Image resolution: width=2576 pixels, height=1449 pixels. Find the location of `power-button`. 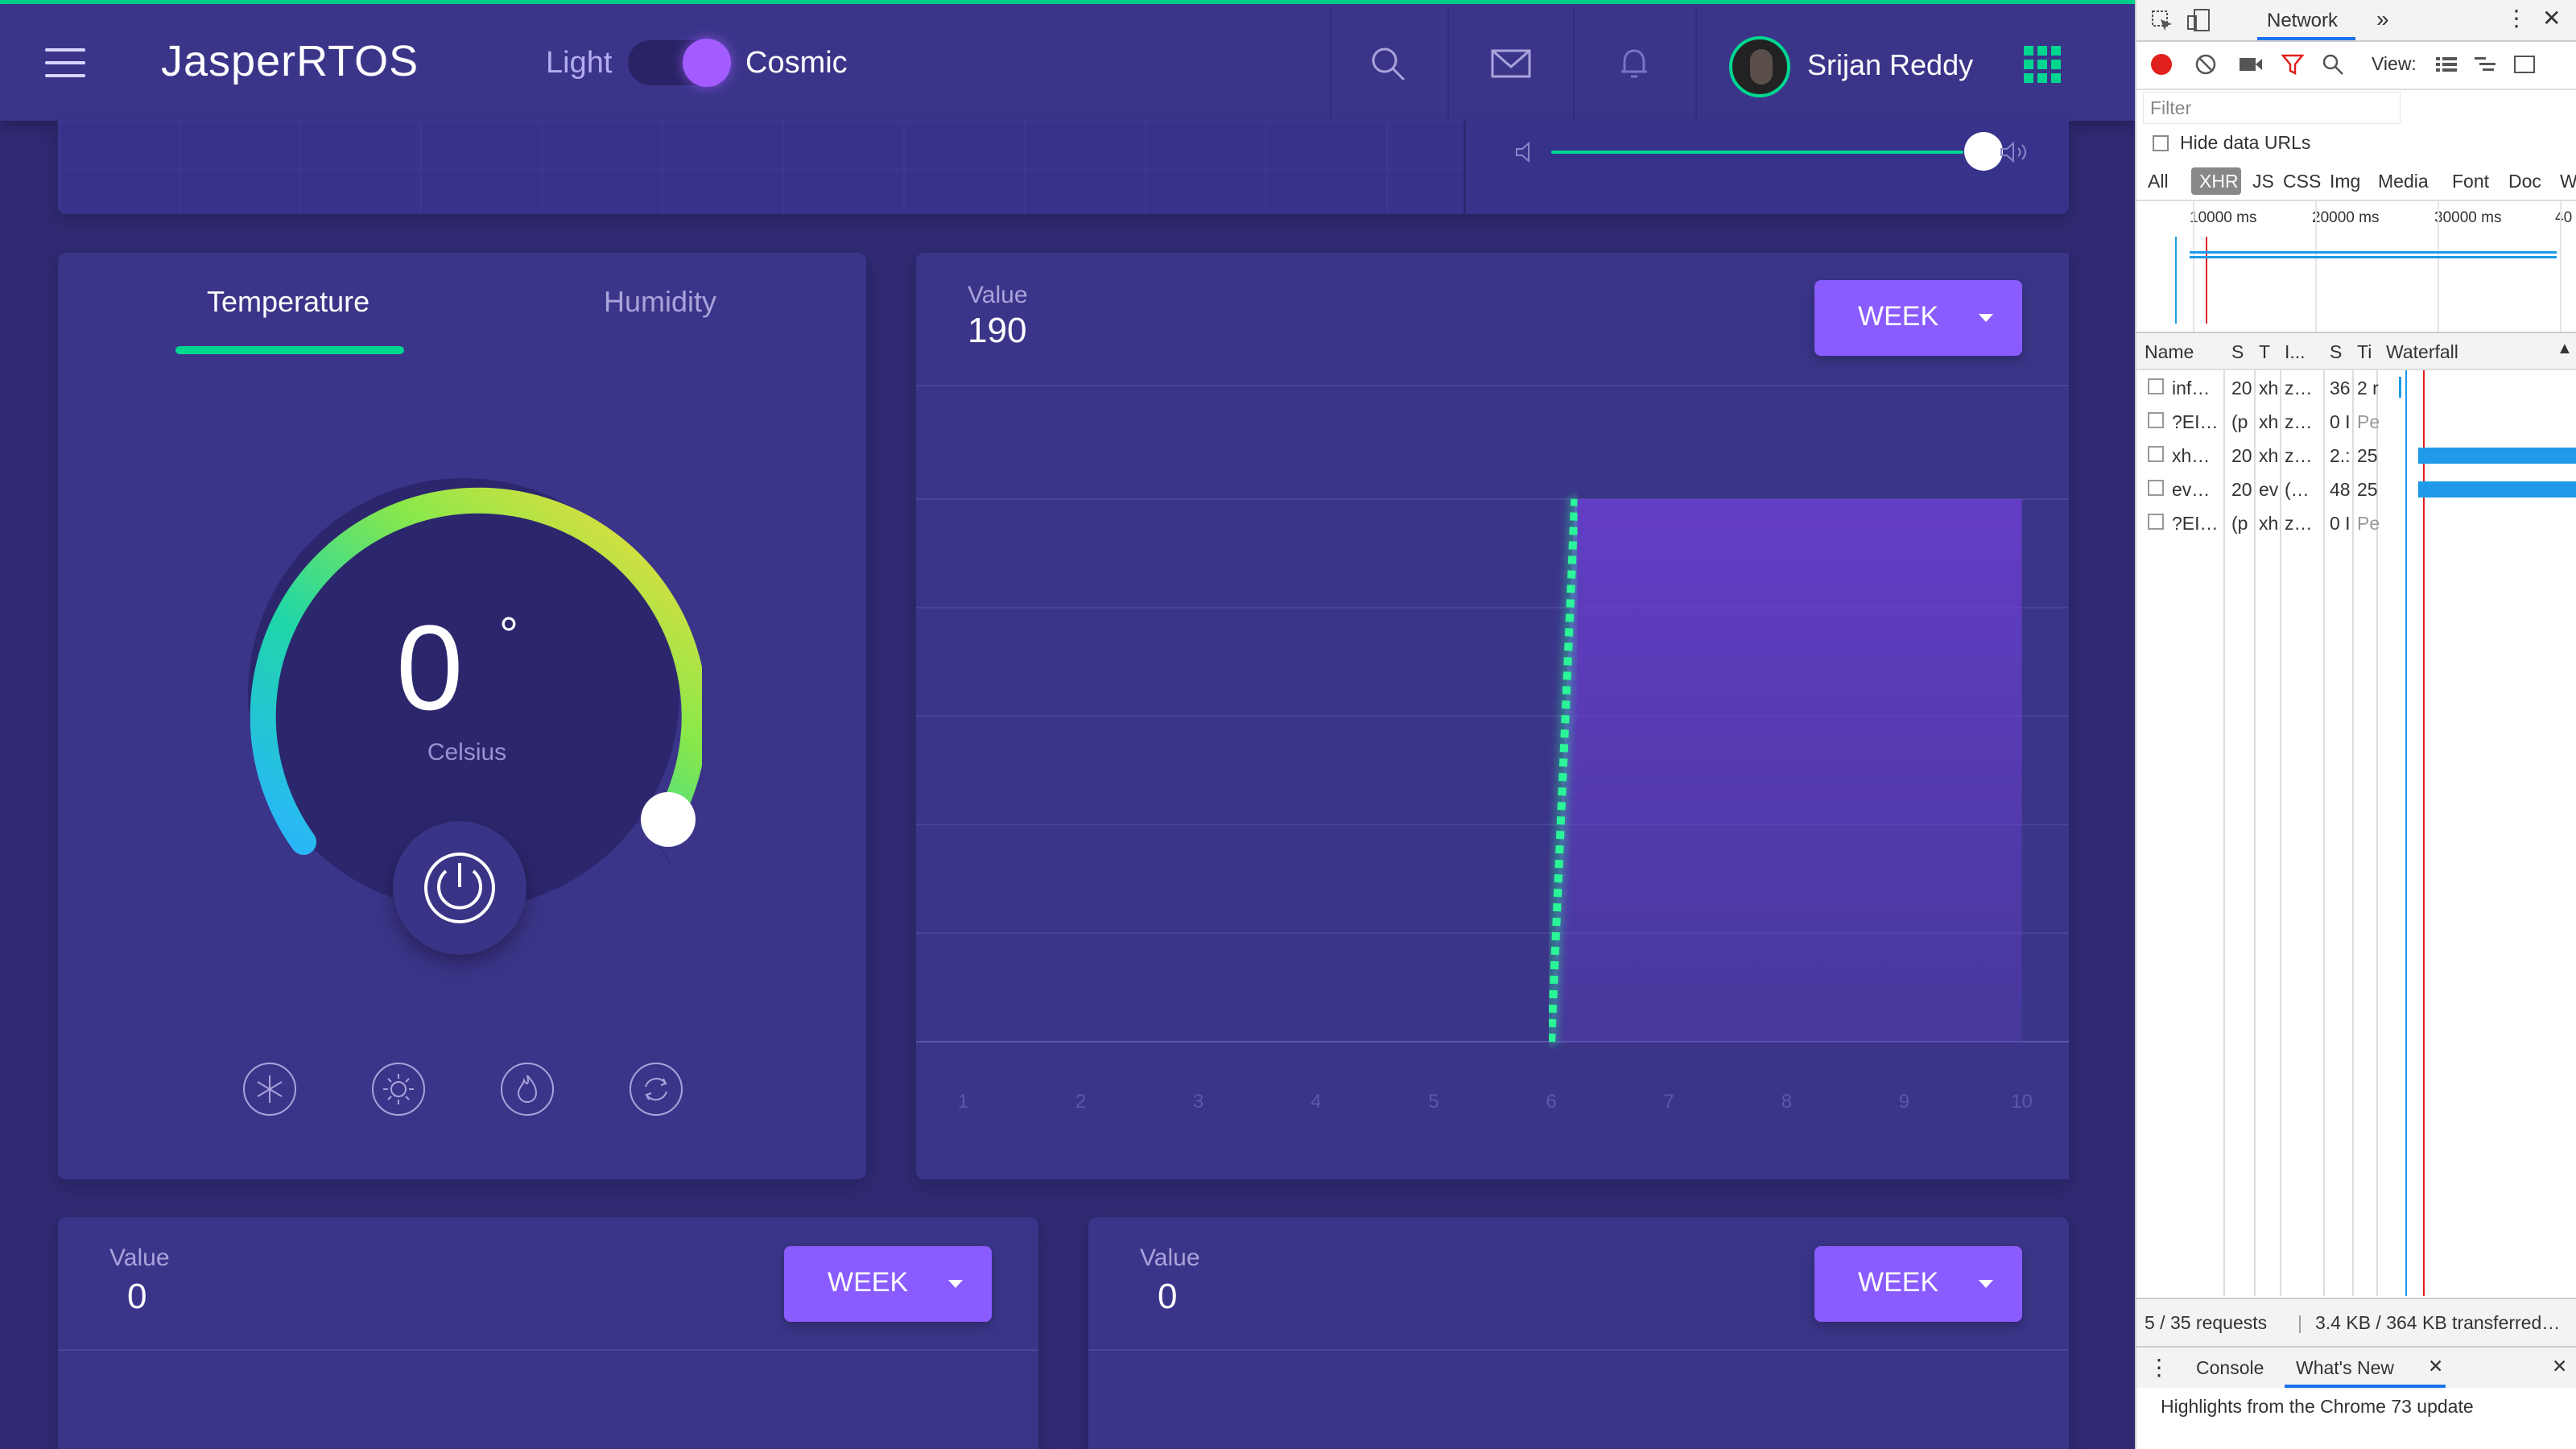

power-button is located at coordinates (459, 888).